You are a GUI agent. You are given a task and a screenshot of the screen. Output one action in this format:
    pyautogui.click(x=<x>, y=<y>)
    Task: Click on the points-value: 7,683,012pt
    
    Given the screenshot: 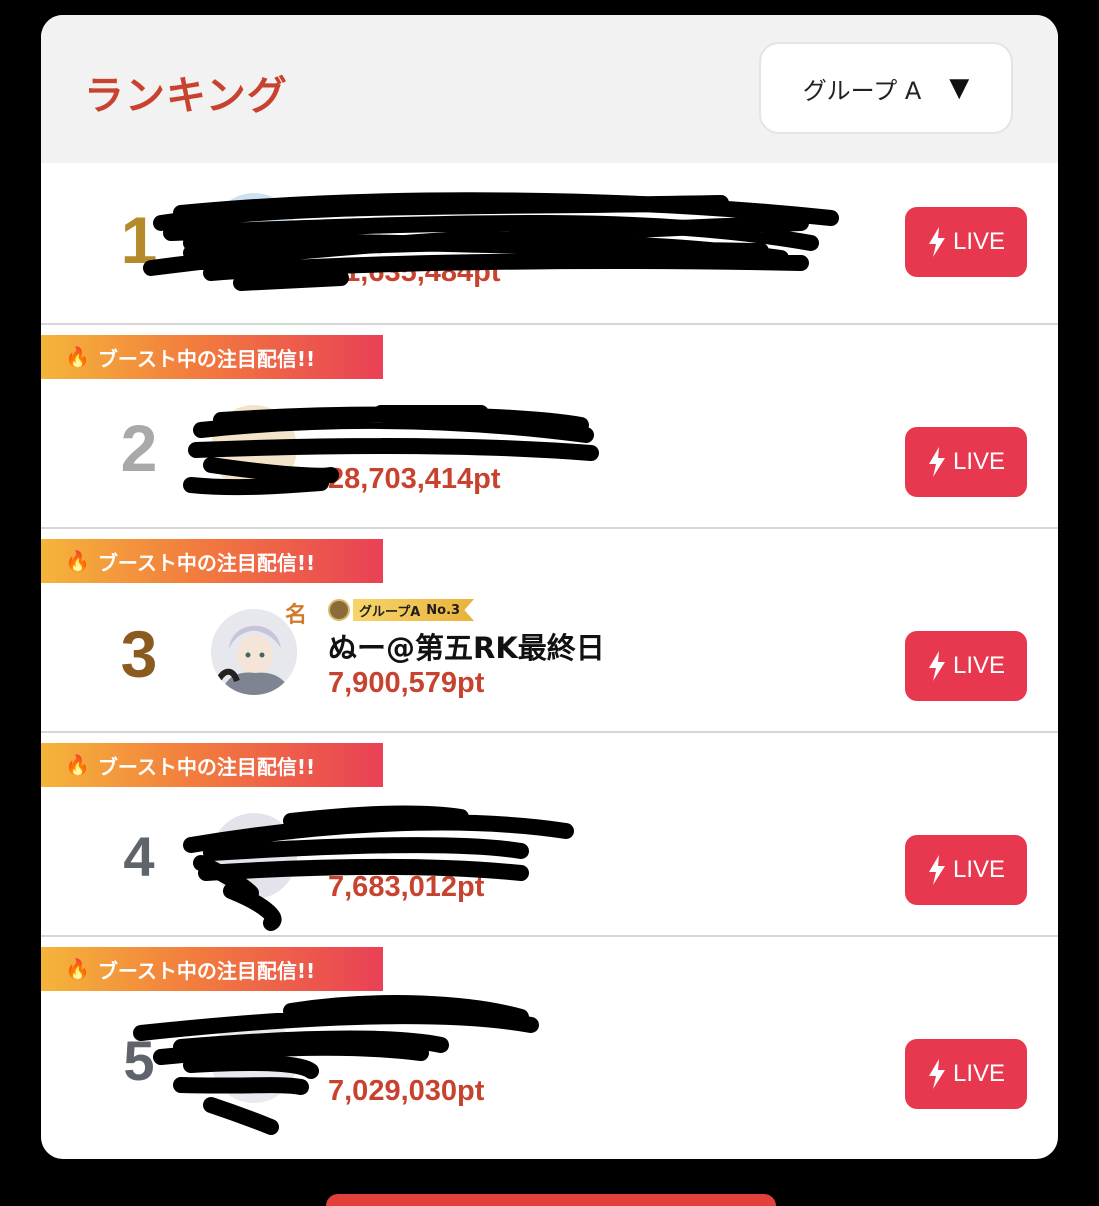 What is the action you would take?
    pyautogui.click(x=406, y=887)
    